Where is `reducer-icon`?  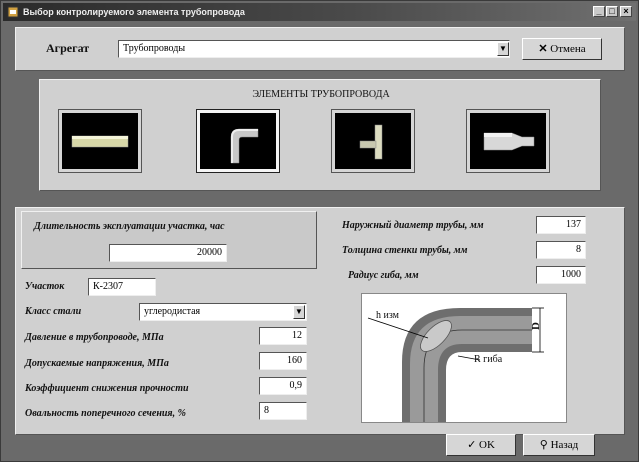 reducer-icon is located at coordinates (509, 141).